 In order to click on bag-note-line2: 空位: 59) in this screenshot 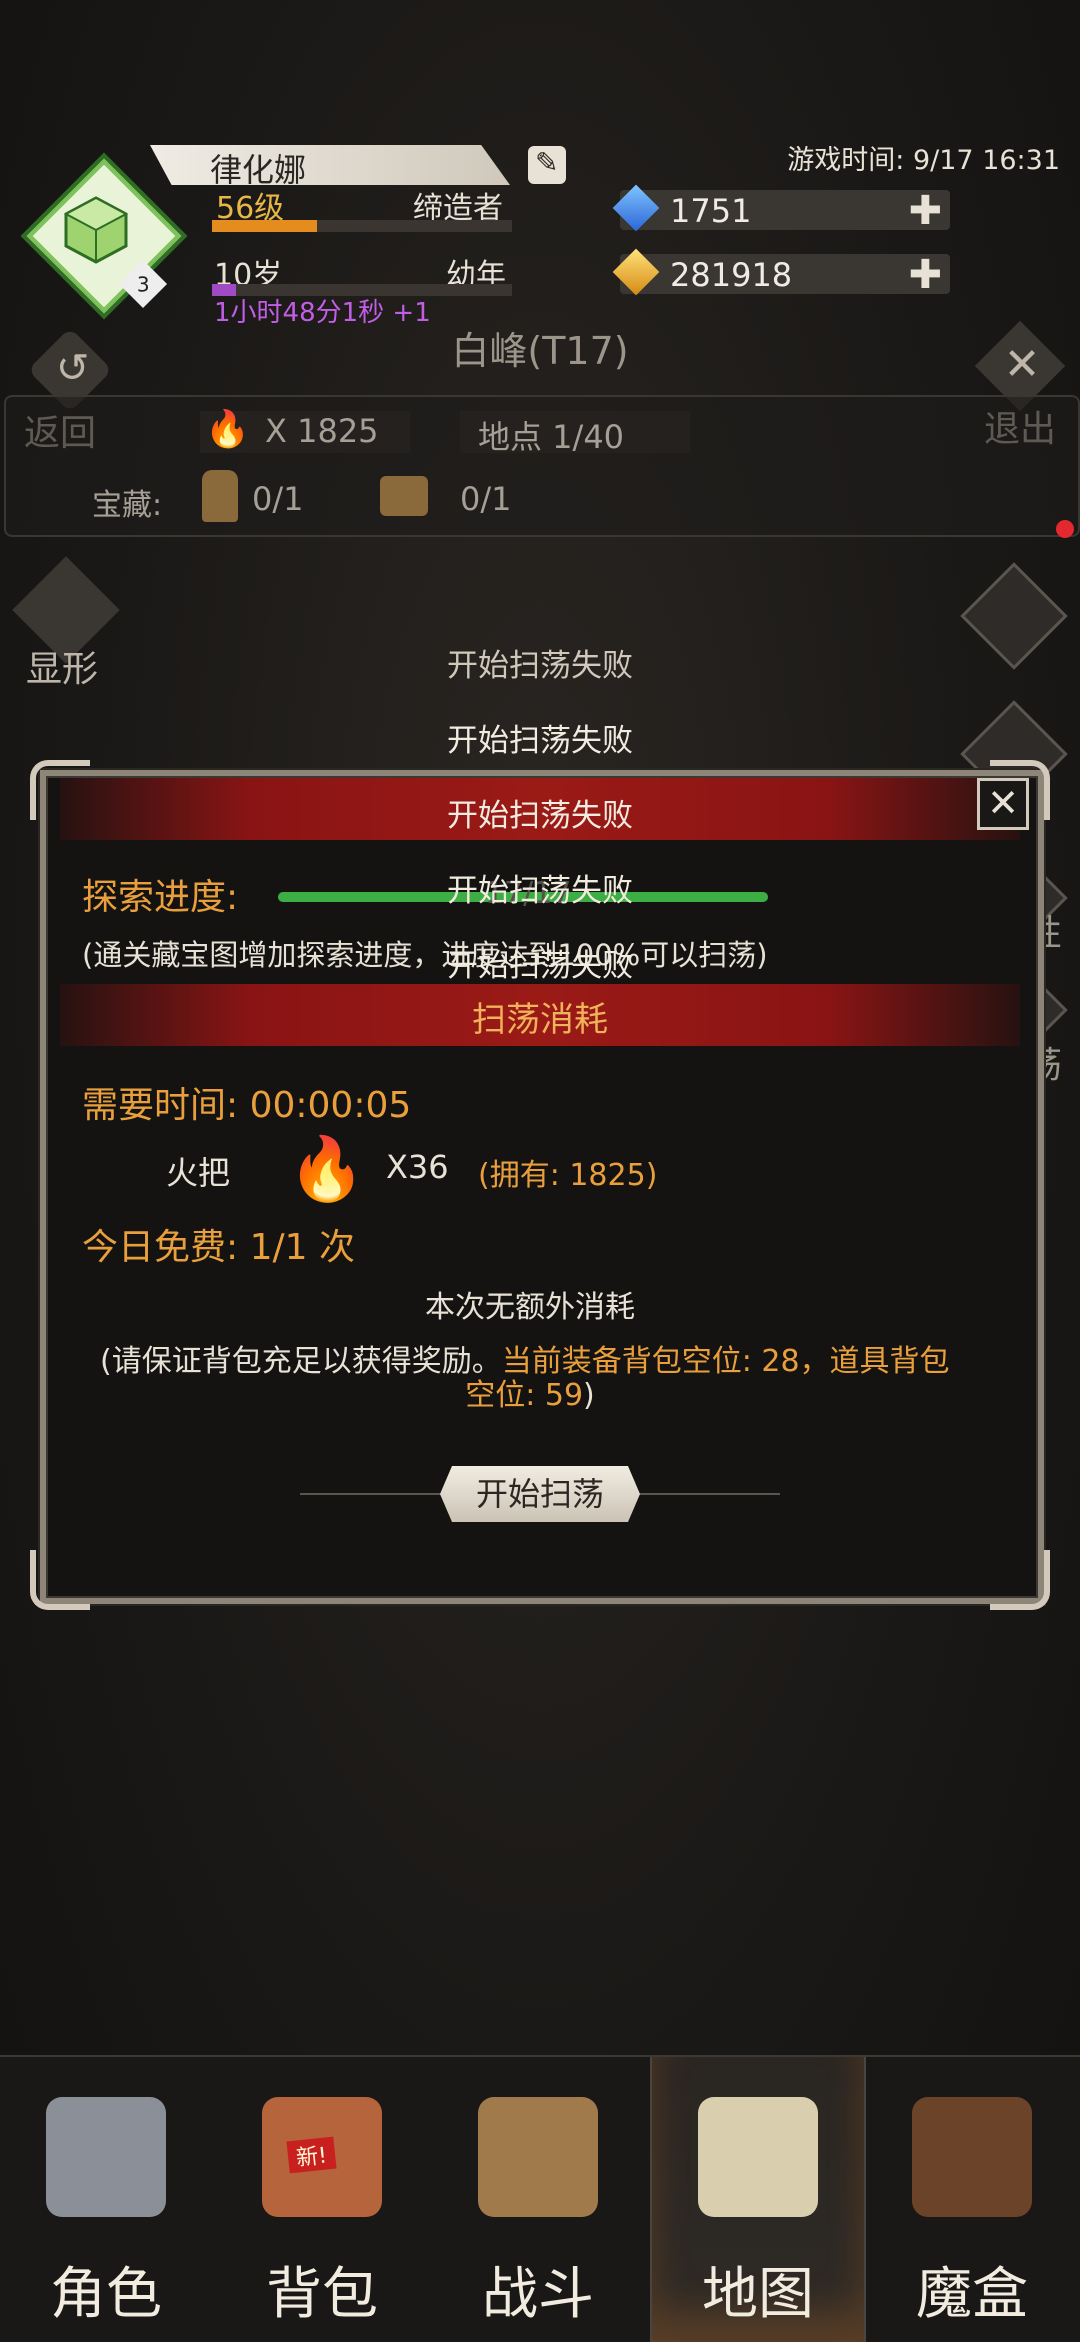, I will do `click(530, 1392)`.